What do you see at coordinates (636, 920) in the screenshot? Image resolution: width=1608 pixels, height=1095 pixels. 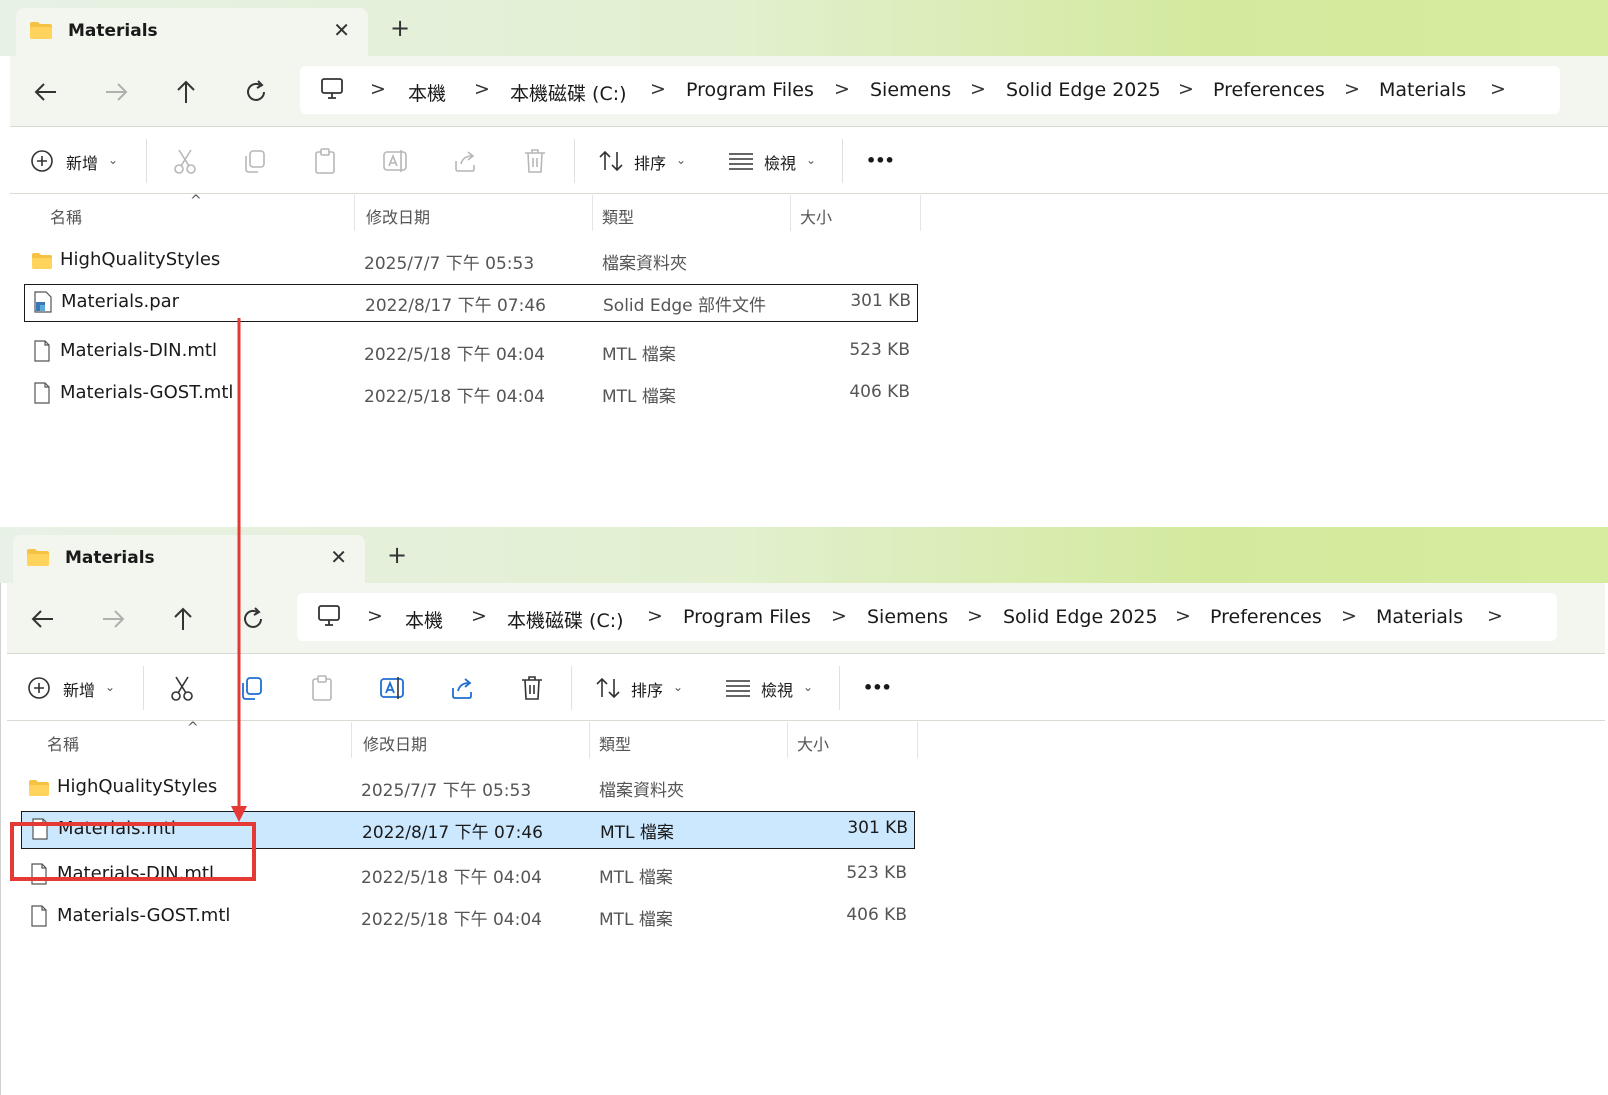 I see `file-type: MTL 檔案` at bounding box center [636, 920].